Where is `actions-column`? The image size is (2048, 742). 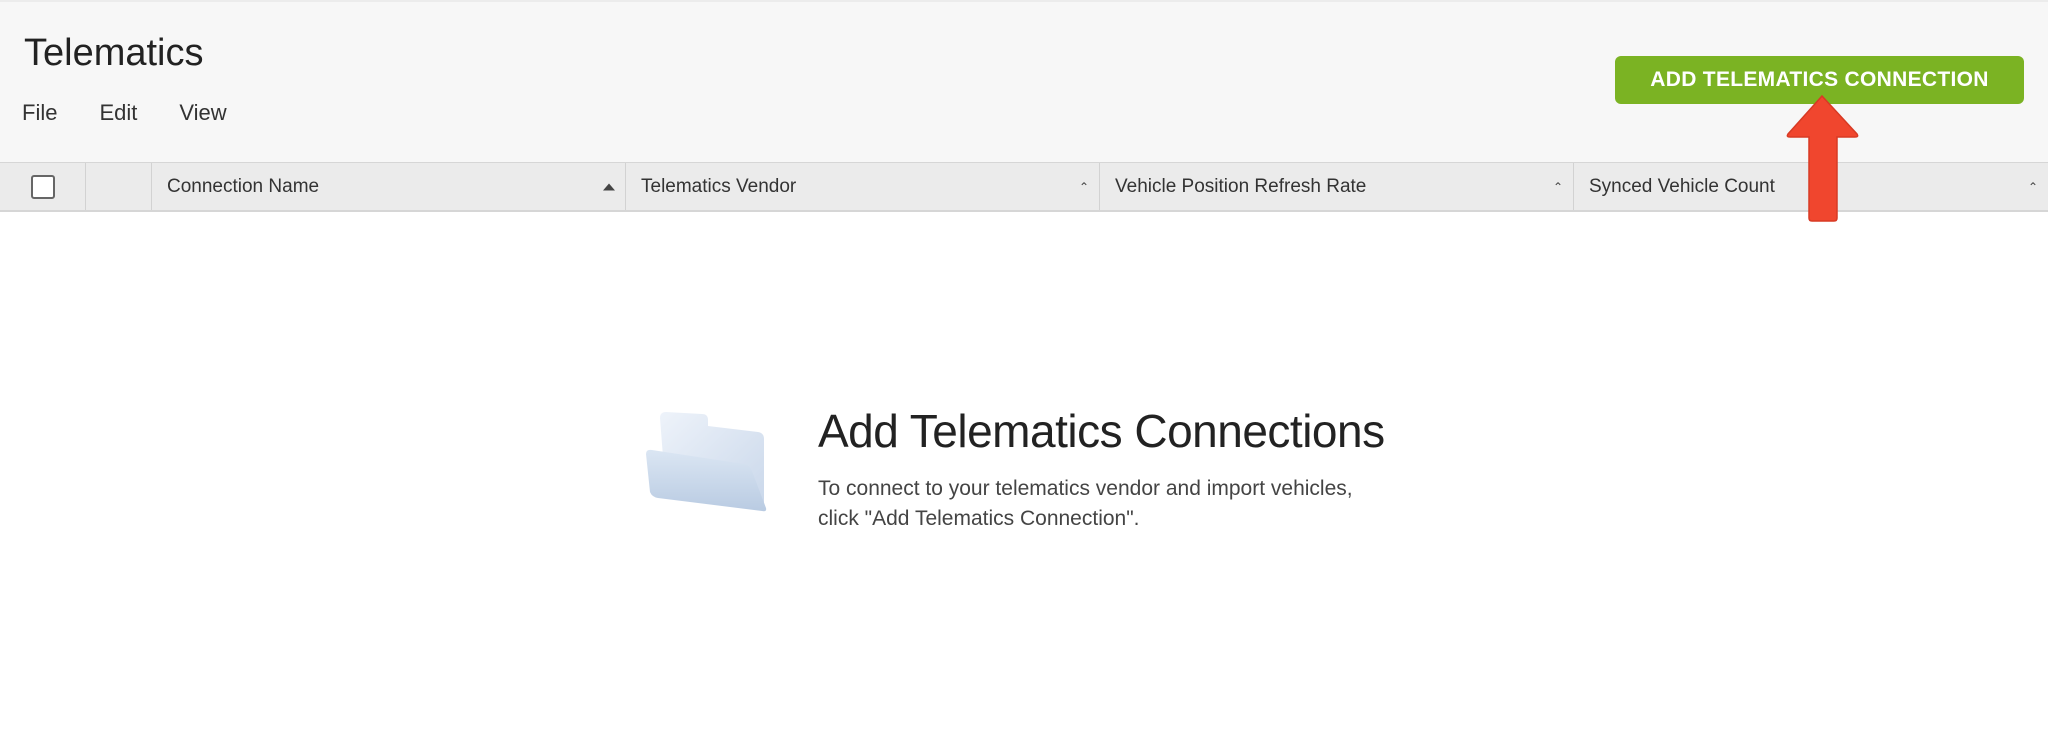 actions-column is located at coordinates (119, 186).